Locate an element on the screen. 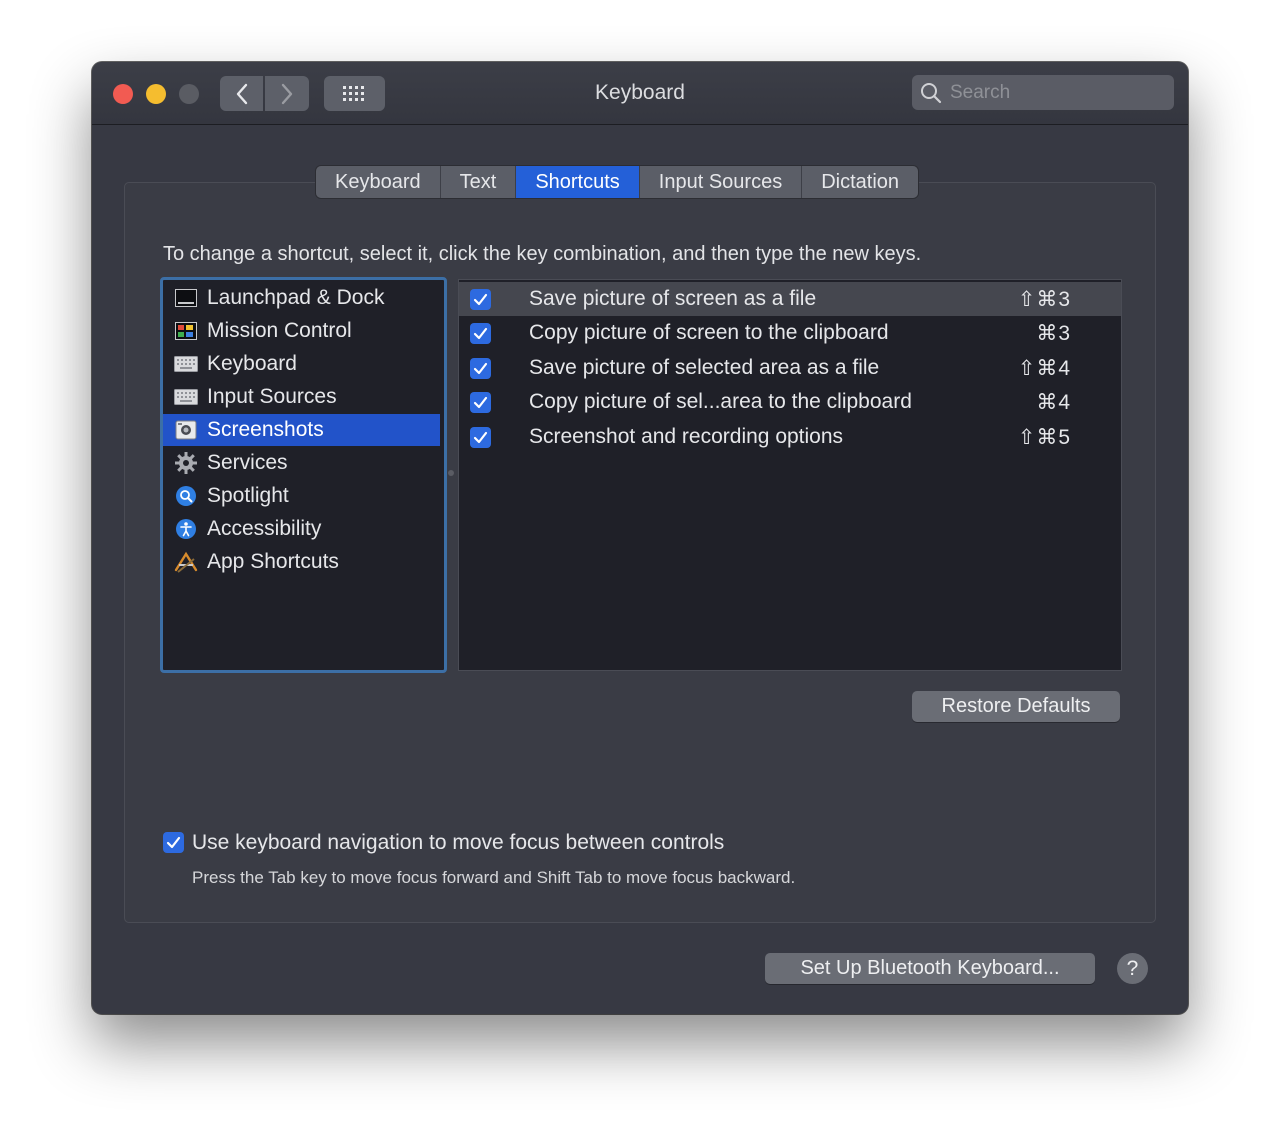 The image size is (1280, 1137). category-label: App Shortcuts is located at coordinates (273, 561).